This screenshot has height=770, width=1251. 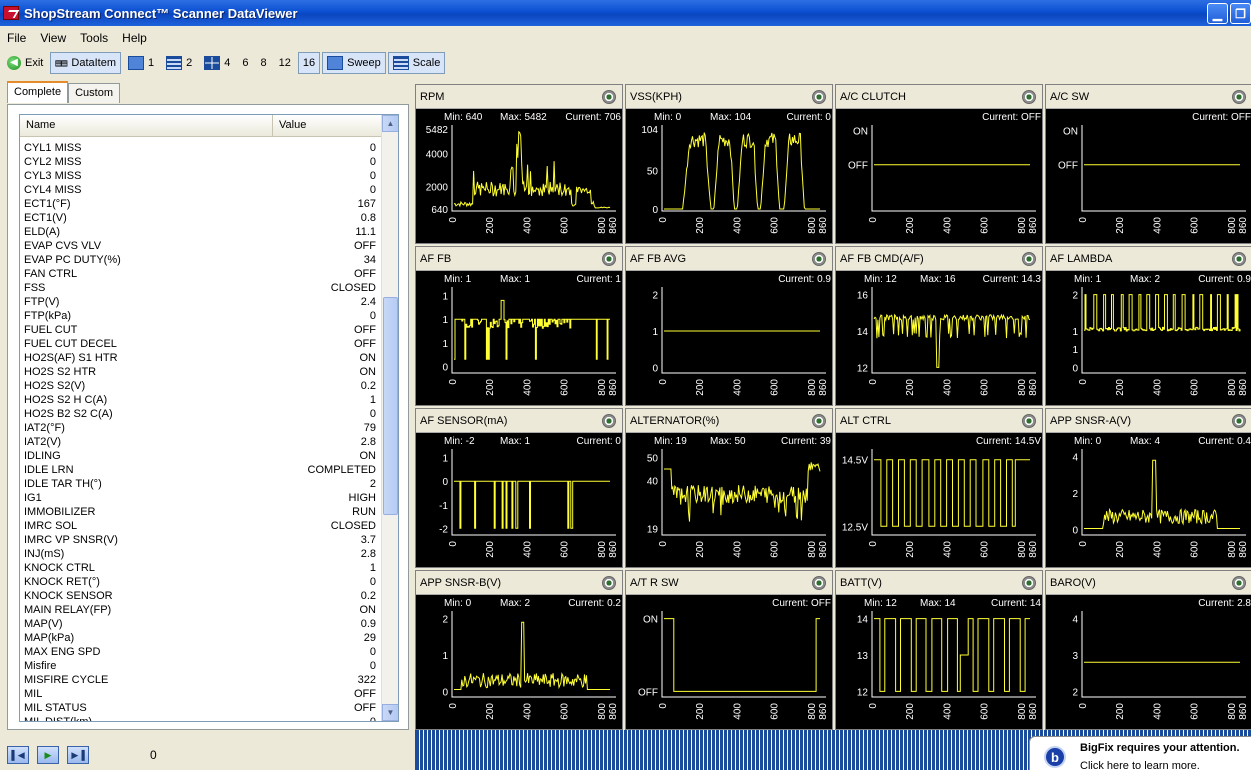 What do you see at coordinates (201, 176) in the screenshot?
I see `list-item: CYL3 MISS 0` at bounding box center [201, 176].